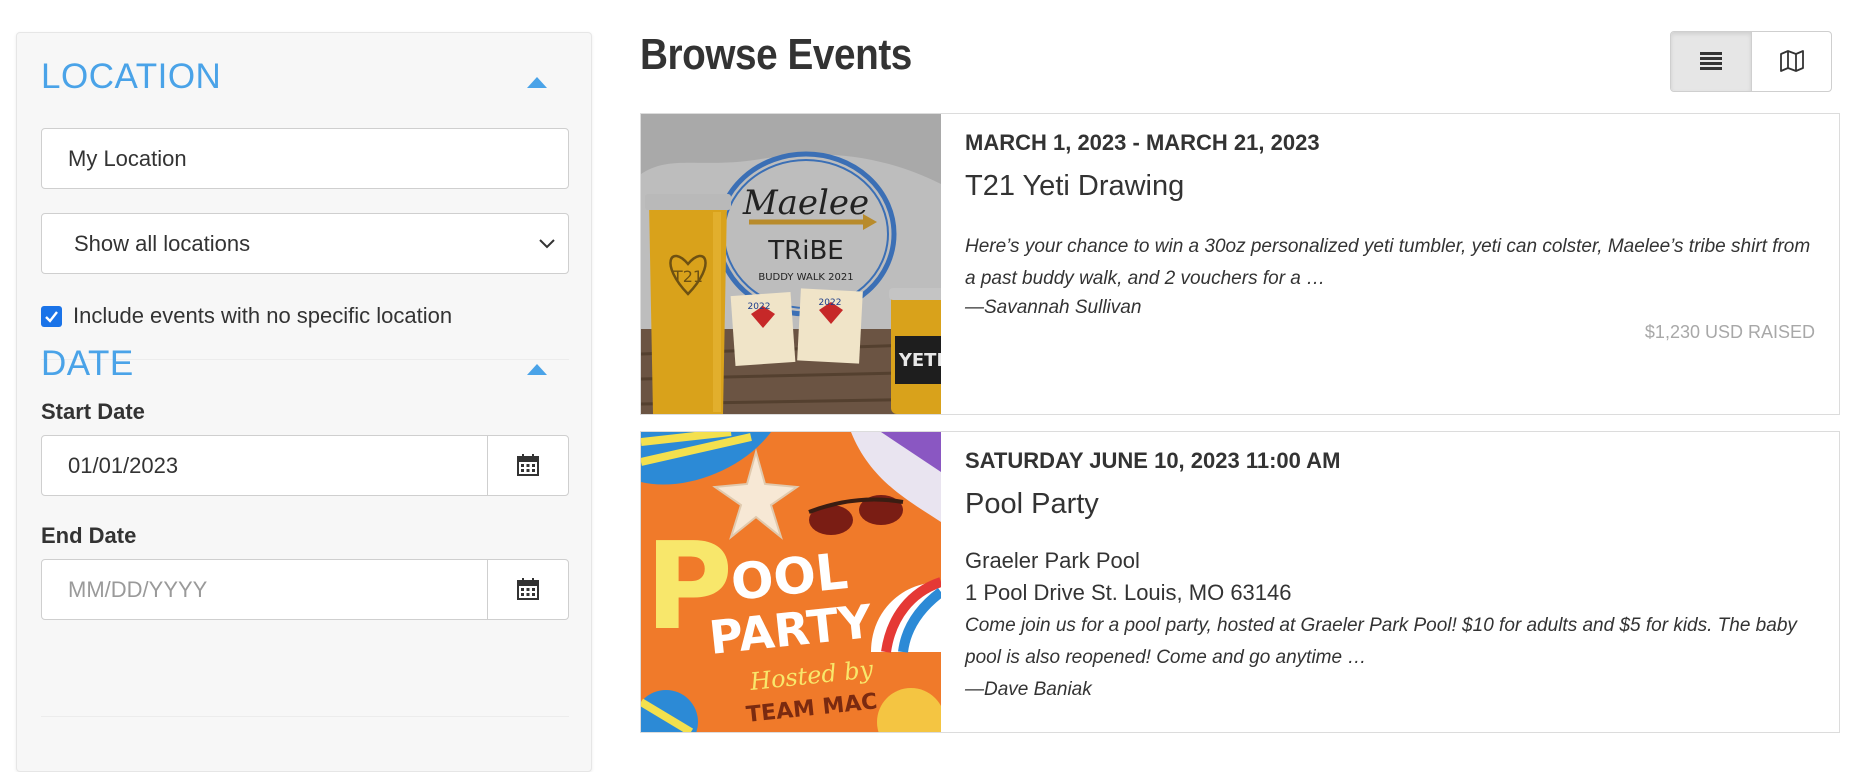 The width and height of the screenshot is (1856, 772). I want to click on event-title: T21 Yeti Drawing, so click(1074, 186).